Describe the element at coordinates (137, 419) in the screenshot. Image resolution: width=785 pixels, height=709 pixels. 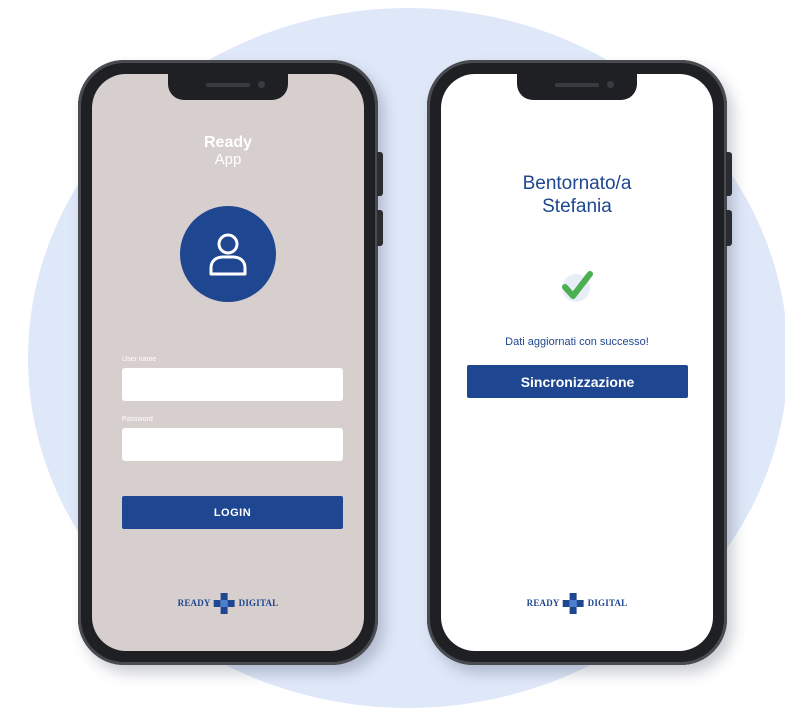
I see `password-label: Password` at that location.